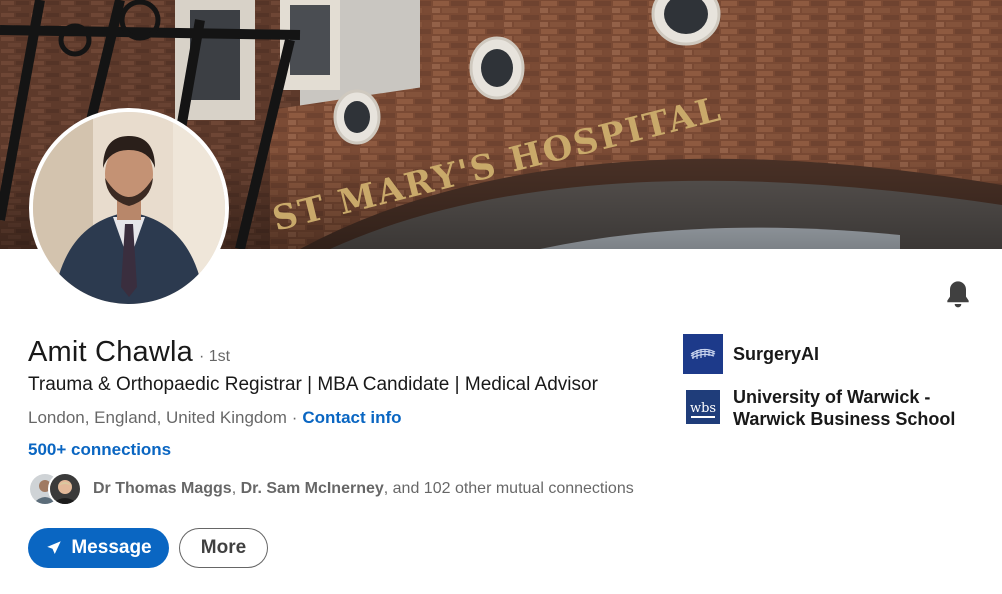  Describe the element at coordinates (351, 418) in the screenshot. I see `contact-info-link: Contact info` at that location.